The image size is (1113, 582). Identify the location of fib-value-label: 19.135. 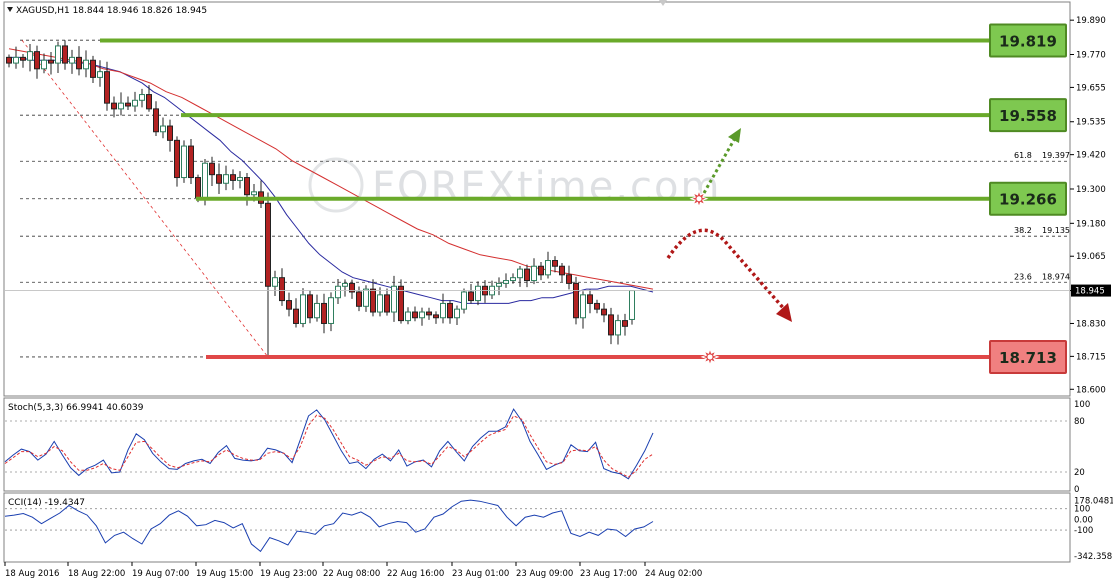
(1056, 230).